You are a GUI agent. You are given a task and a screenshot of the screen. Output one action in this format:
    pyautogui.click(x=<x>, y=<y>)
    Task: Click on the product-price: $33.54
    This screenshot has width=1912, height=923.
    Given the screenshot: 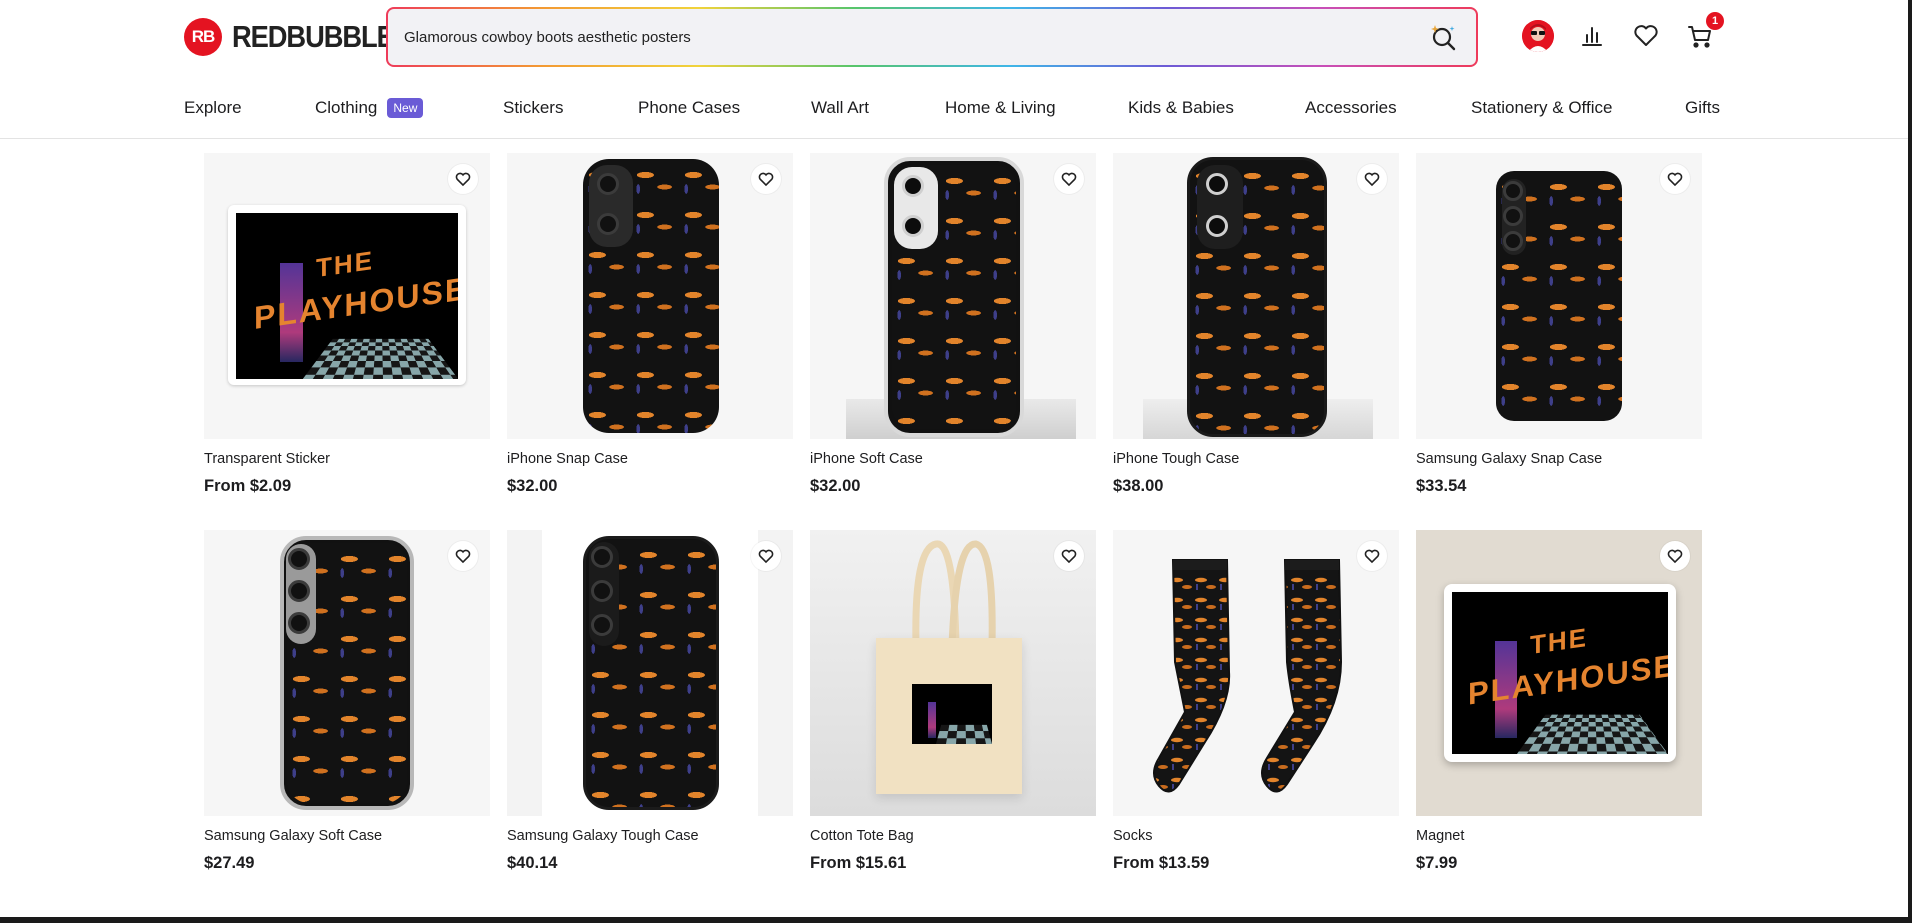 What is the action you would take?
    pyautogui.click(x=1441, y=486)
    